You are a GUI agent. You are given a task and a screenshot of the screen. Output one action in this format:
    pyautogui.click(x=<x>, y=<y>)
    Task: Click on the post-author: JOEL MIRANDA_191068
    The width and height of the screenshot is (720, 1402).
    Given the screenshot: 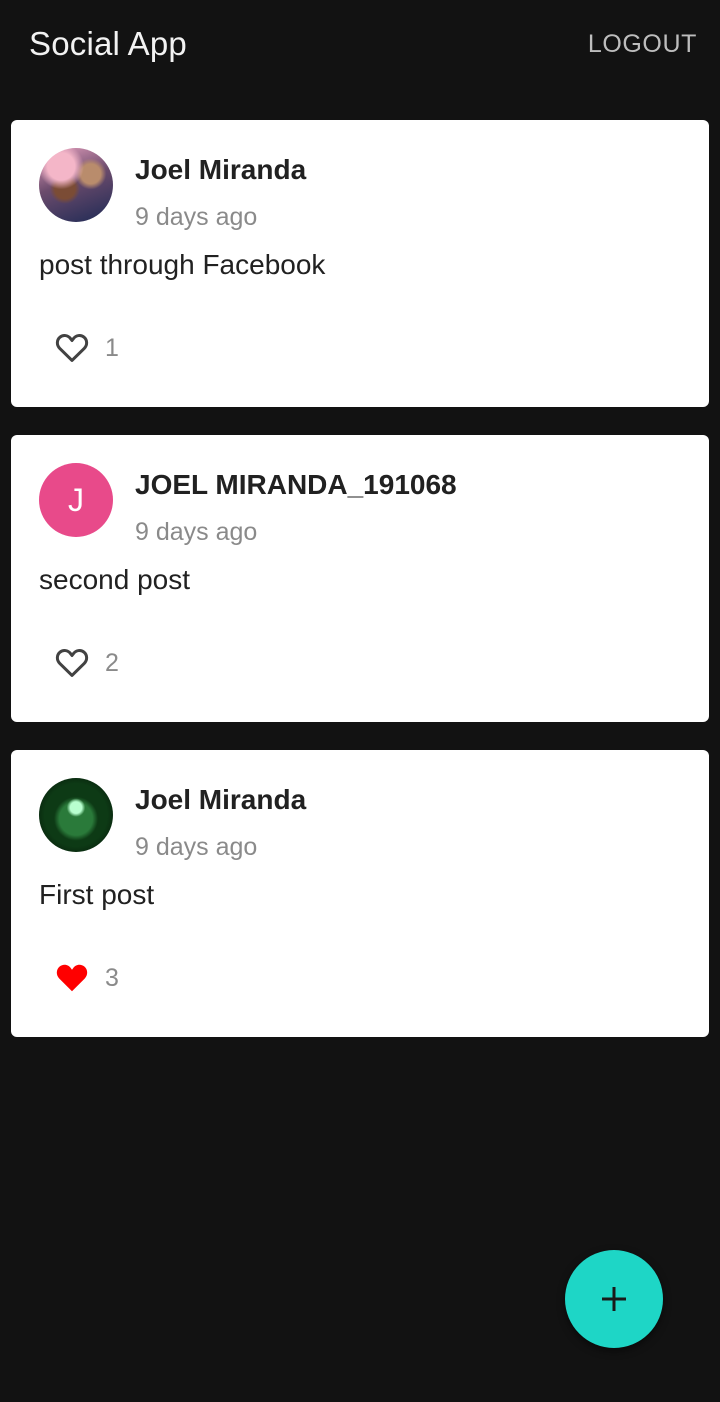 What is the action you would take?
    pyautogui.click(x=296, y=484)
    